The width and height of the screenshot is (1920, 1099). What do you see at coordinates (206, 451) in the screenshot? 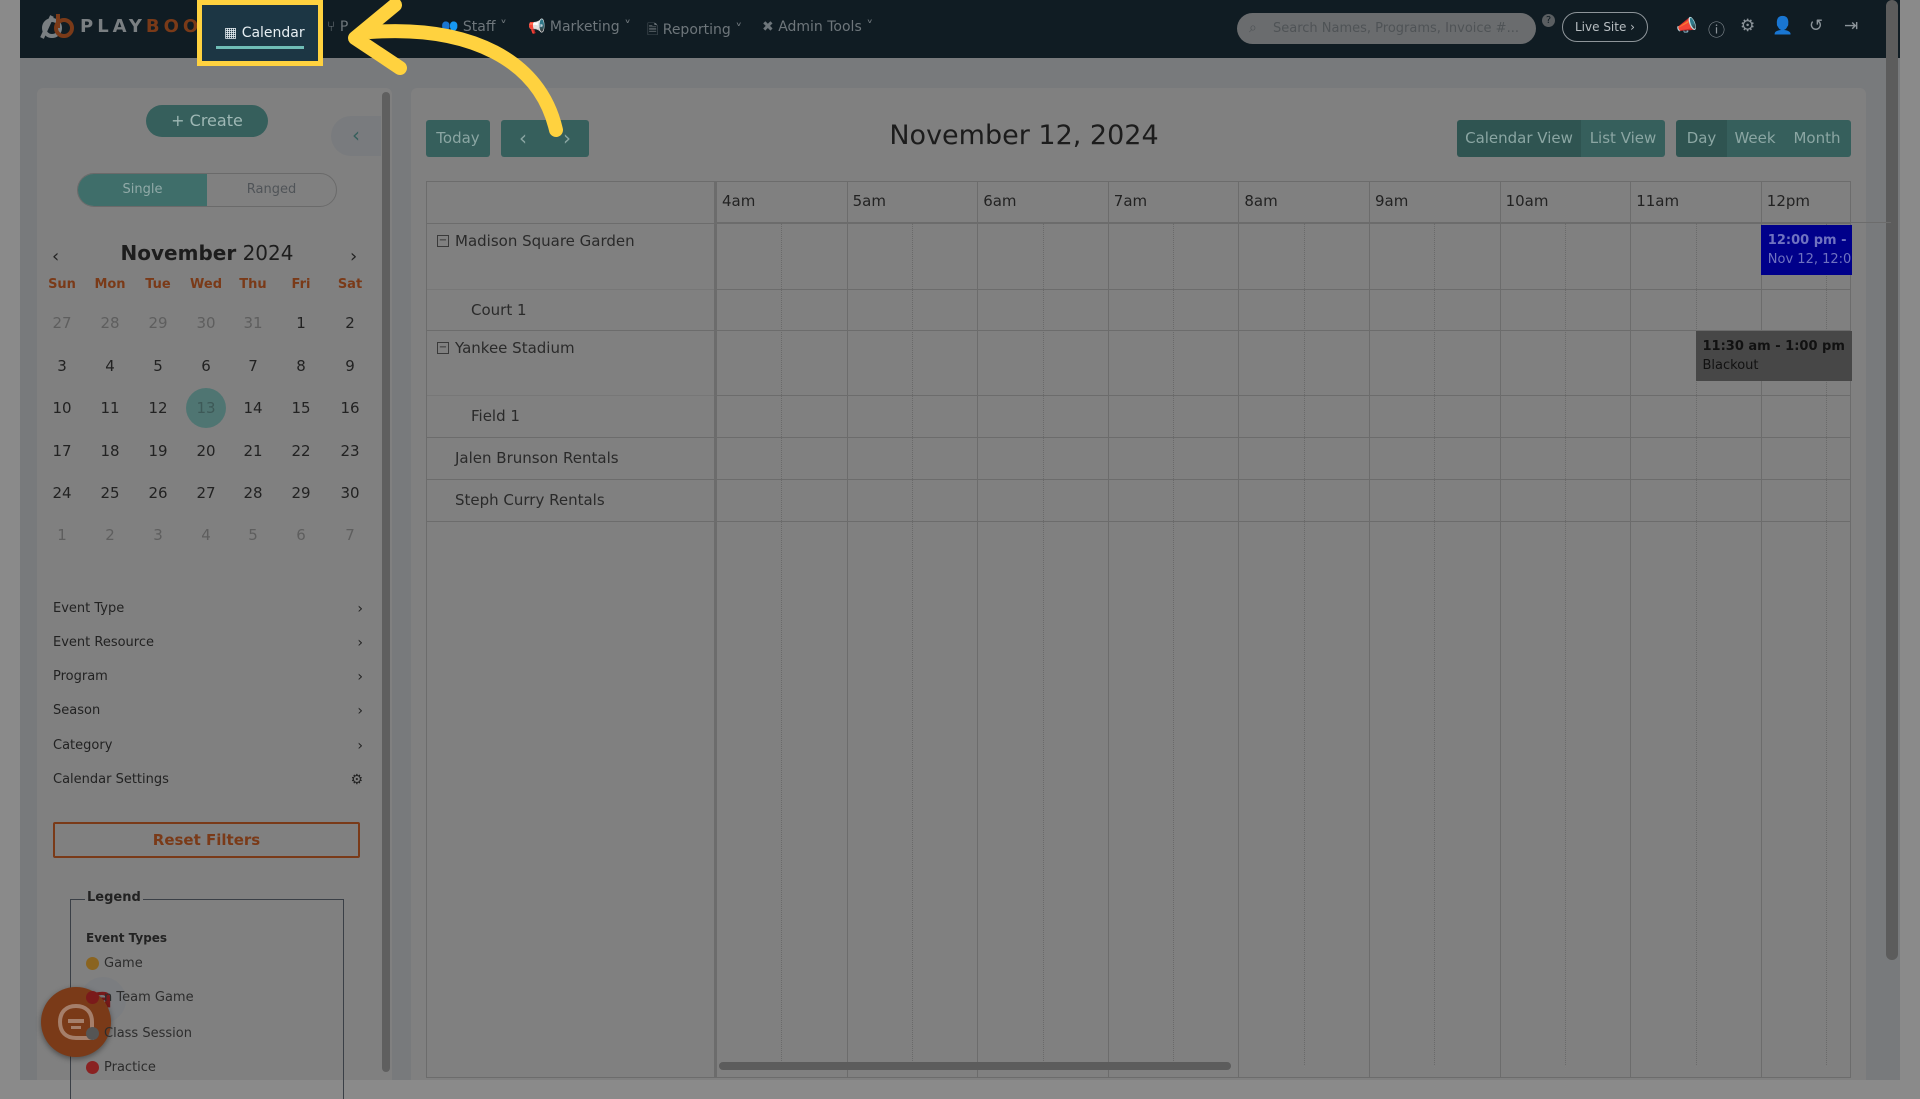
I see `calendar-day: 20` at bounding box center [206, 451].